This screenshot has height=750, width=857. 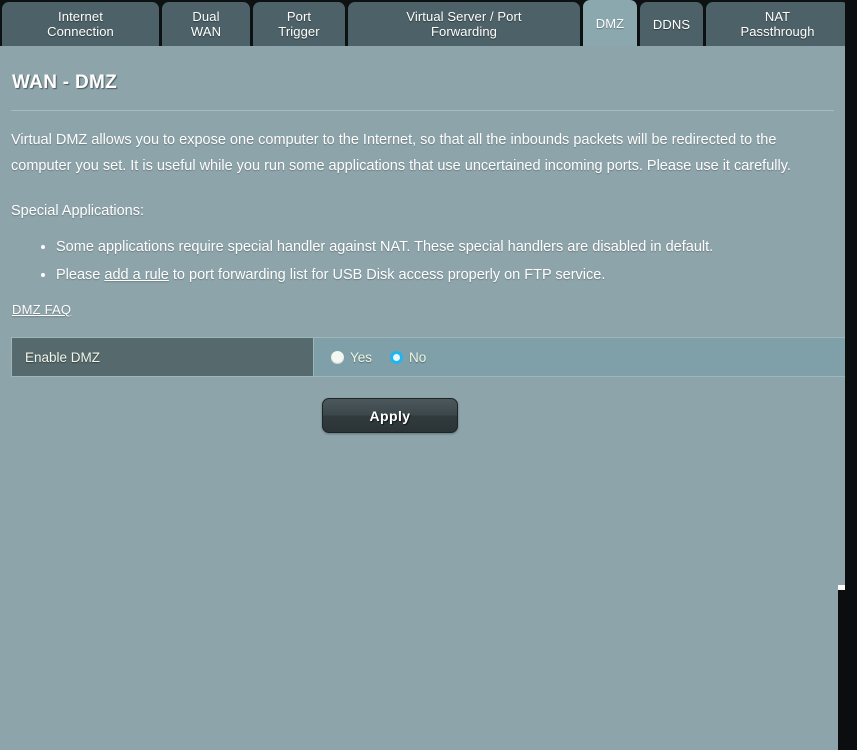 I want to click on special-applications-heading: Special Applications:, so click(x=77, y=211).